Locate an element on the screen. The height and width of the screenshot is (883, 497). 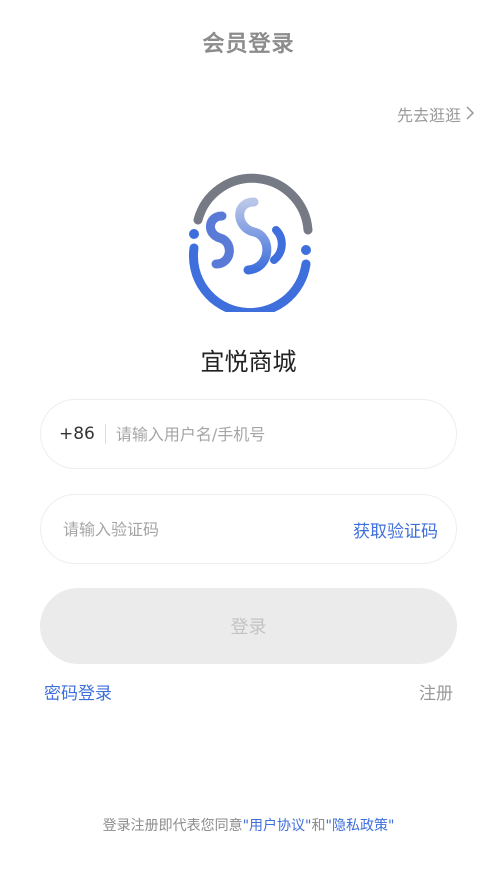
get-code-button: 获取验证码 is located at coordinates (395, 529).